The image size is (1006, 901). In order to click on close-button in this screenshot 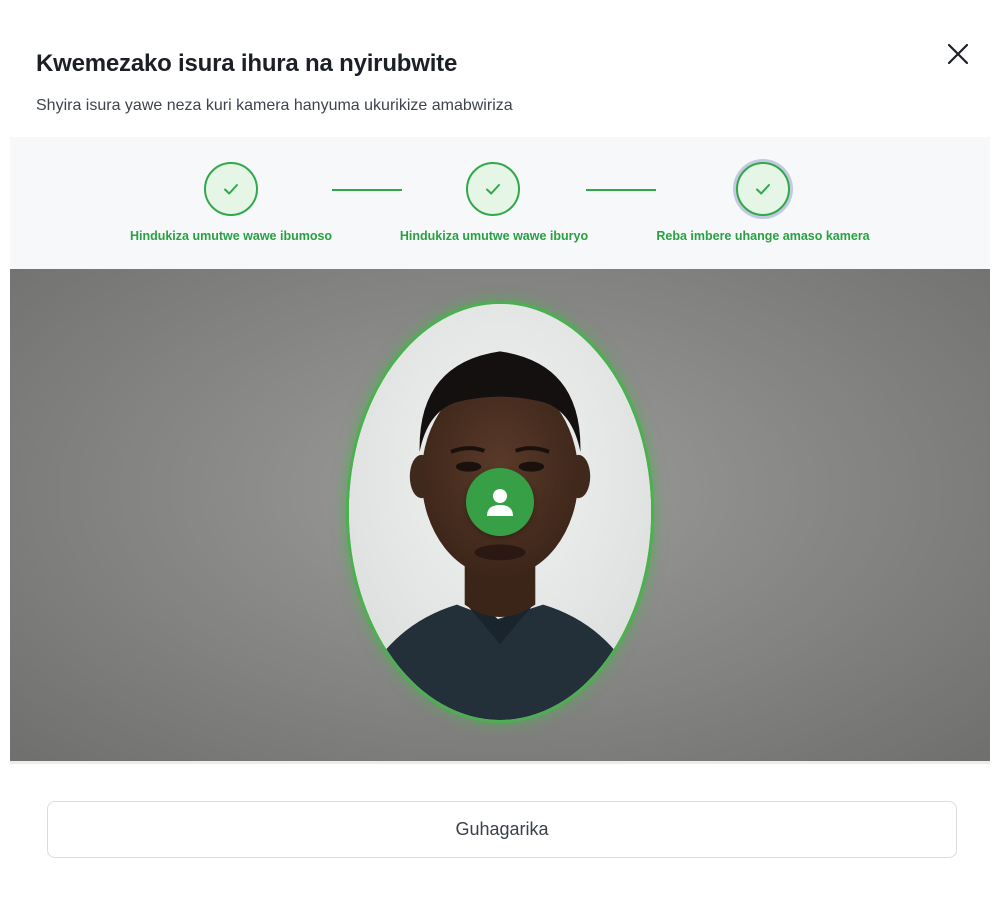, I will do `click(958, 54)`.